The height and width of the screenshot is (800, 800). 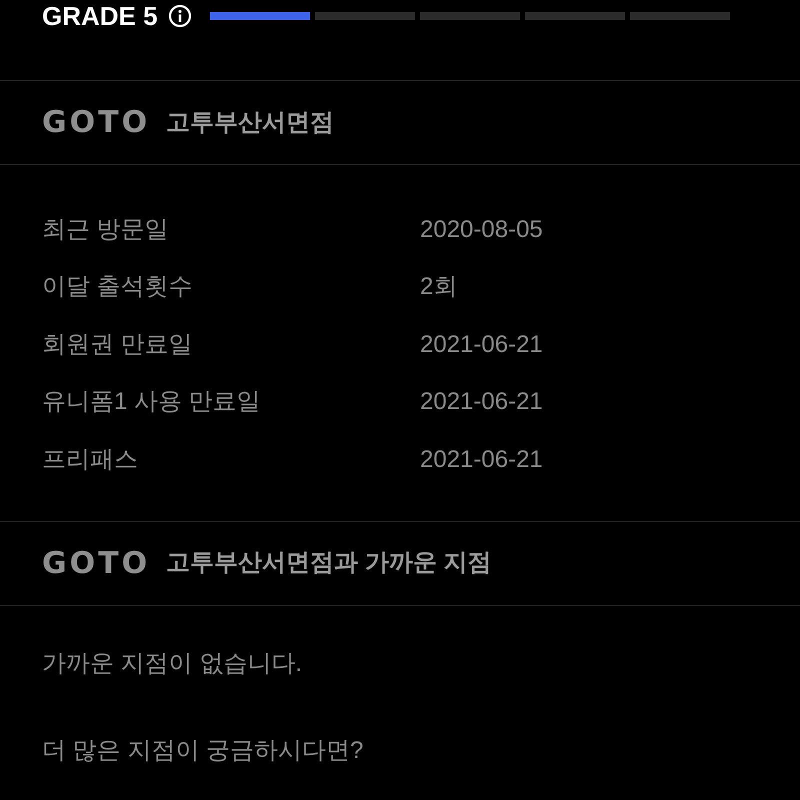 What do you see at coordinates (100, 16) in the screenshot?
I see `grade-label: GRADE 5` at bounding box center [100, 16].